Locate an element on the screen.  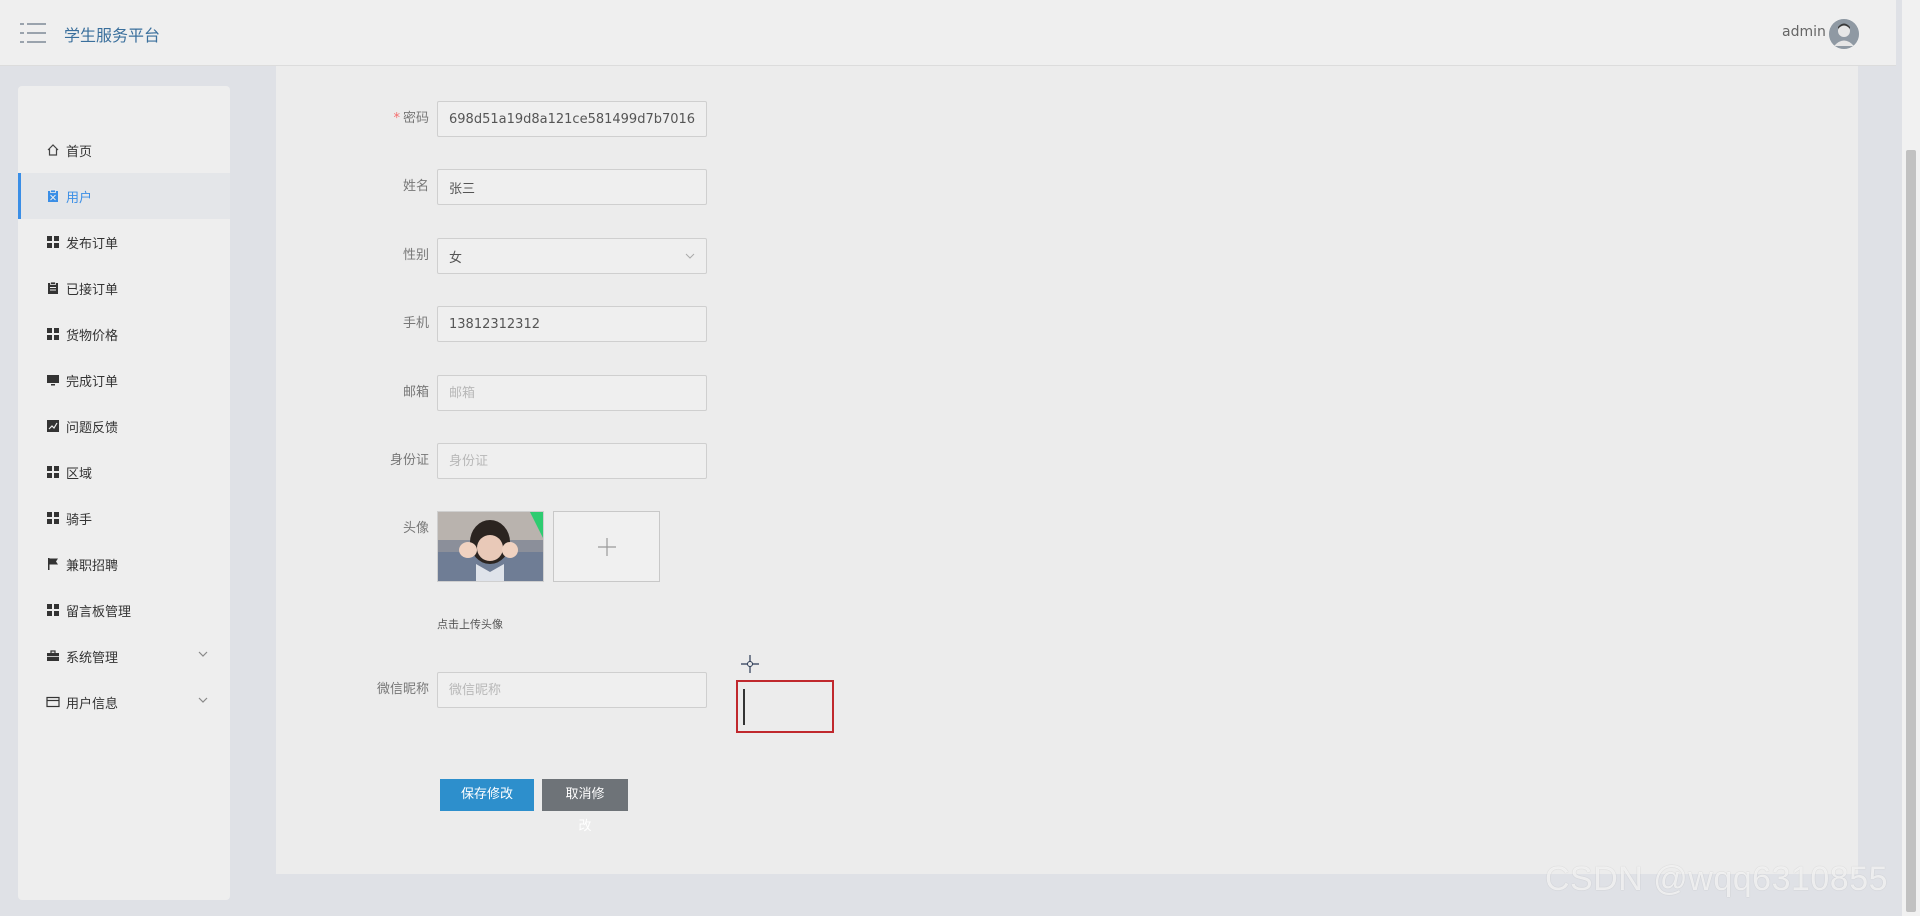
gender-select: 女 is located at coordinates (572, 256).